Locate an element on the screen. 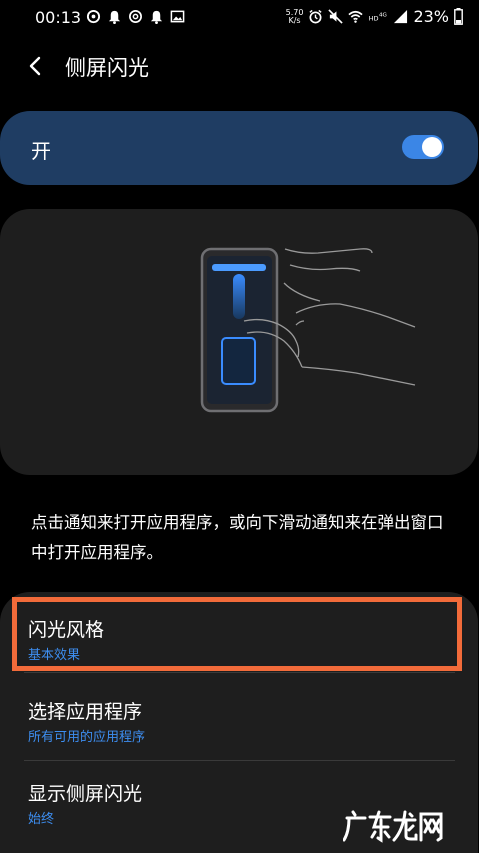 This screenshot has height=853, width=479. hd-4g-icon: HD 4G is located at coordinates (378, 18).